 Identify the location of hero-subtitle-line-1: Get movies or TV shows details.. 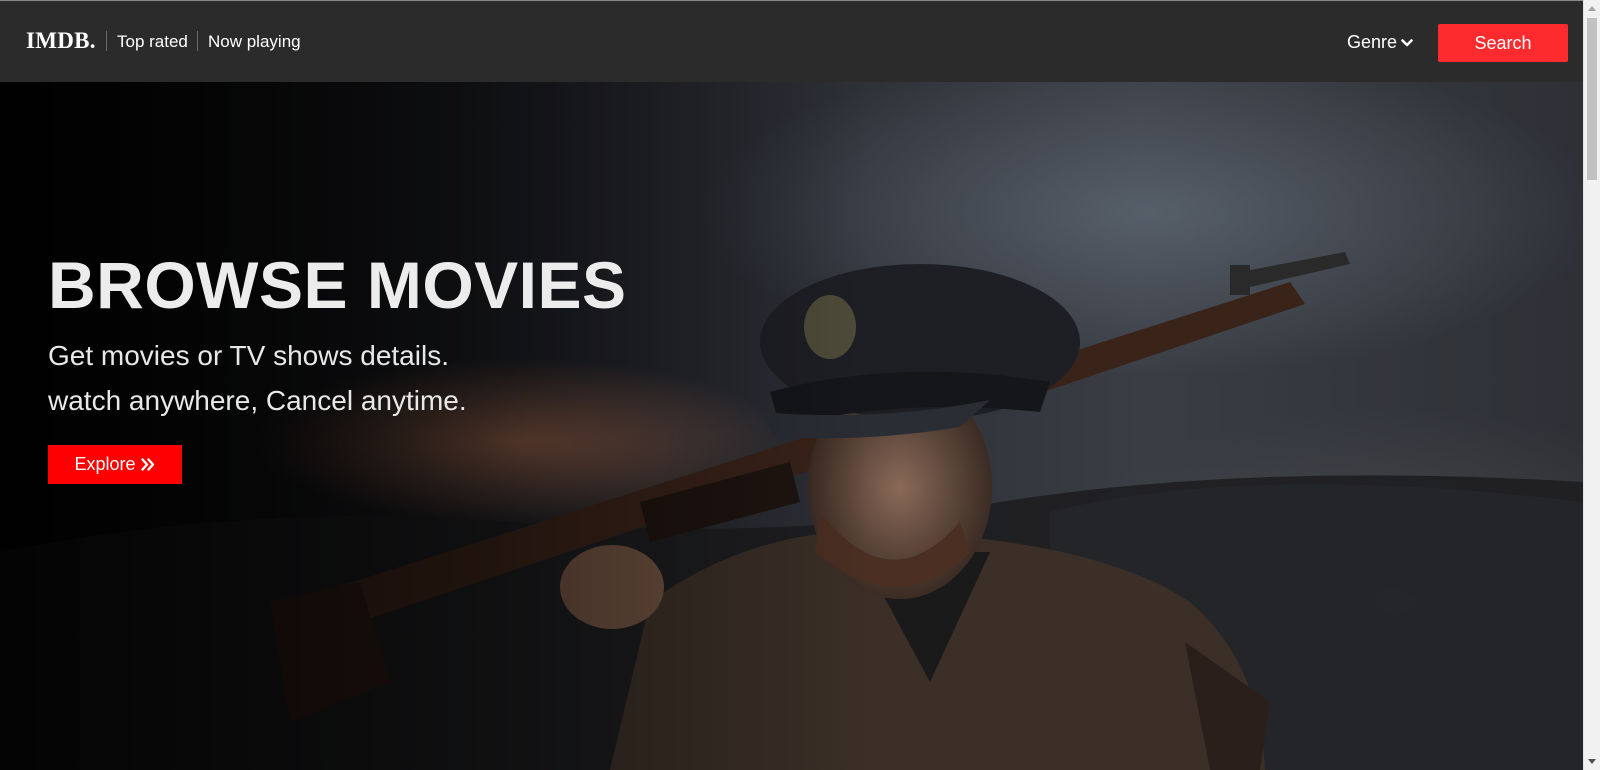
(248, 355).